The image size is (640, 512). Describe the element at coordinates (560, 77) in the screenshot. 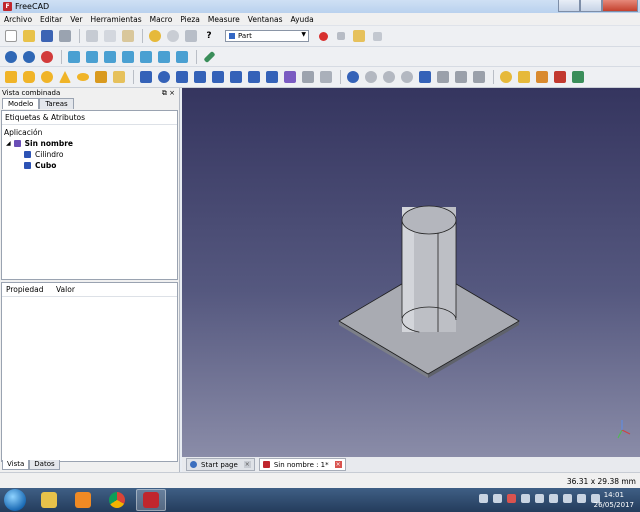

I see `measure-clear-icon` at that location.